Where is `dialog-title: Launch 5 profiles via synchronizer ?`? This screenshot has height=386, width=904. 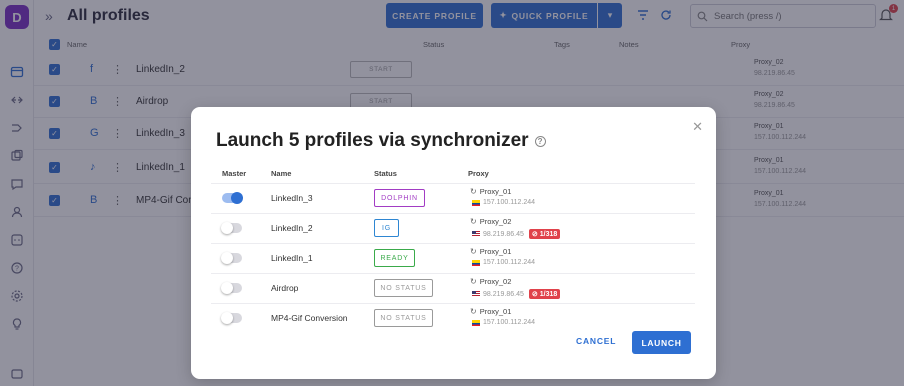 dialog-title: Launch 5 profiles via synchronizer ? is located at coordinates (381, 141).